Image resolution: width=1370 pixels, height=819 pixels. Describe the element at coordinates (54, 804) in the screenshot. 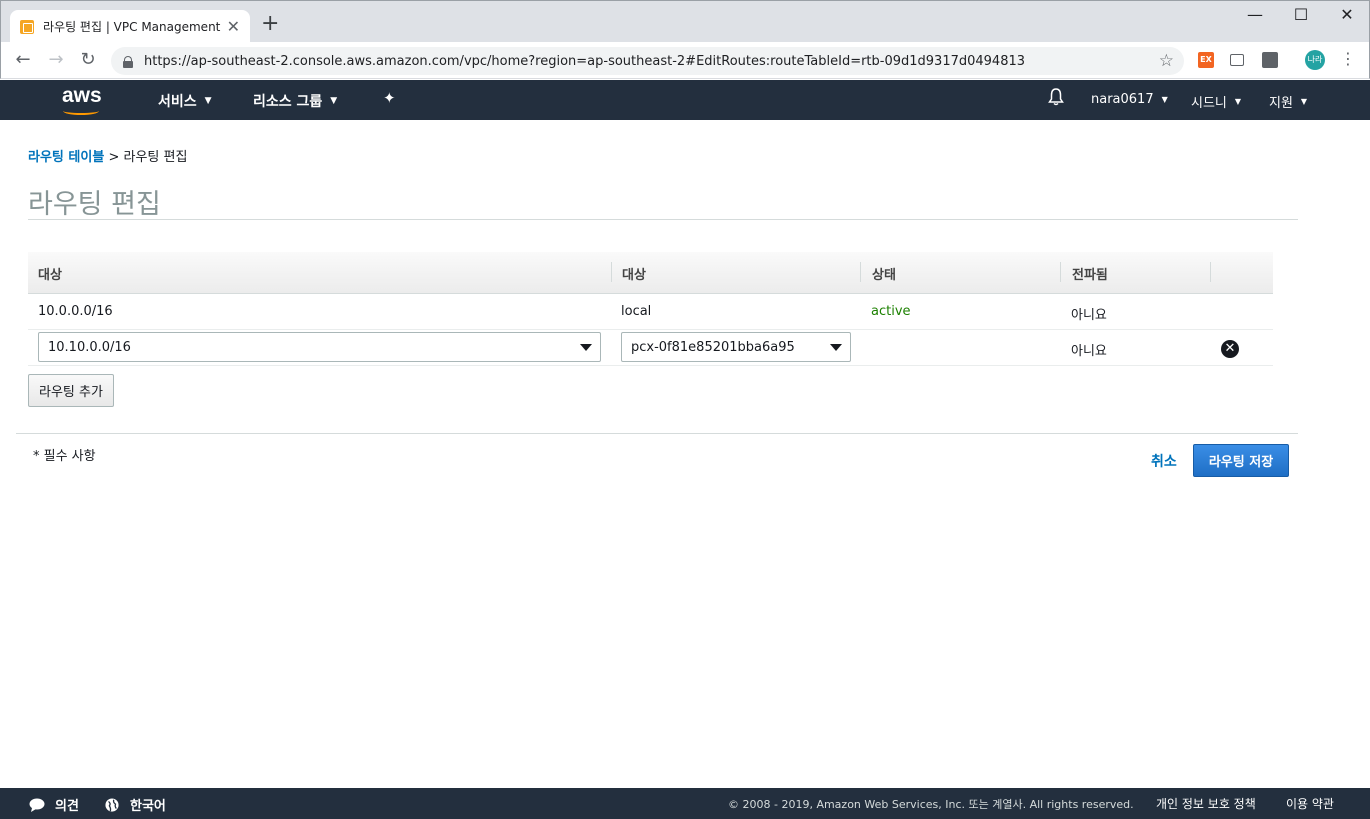

I see `feedback-link: 의견` at that location.